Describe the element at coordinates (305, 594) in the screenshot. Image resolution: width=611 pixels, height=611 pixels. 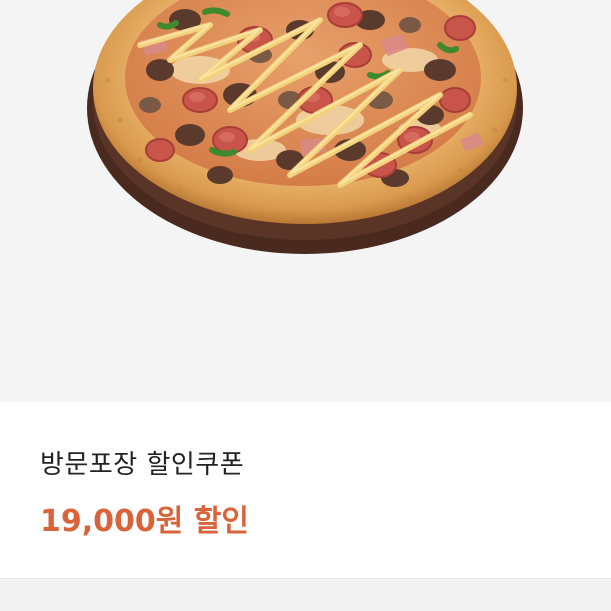
I see `bottom-divider` at that location.